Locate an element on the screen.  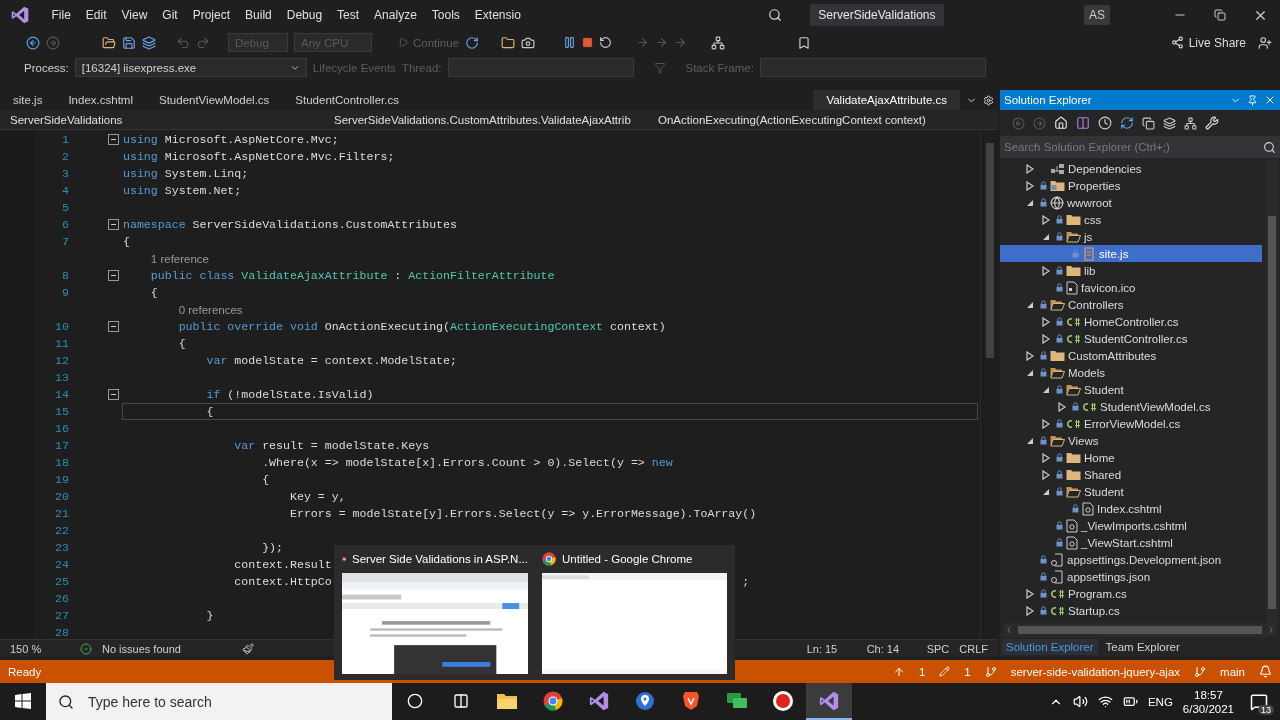
tree-item: Home is located at coordinates (1131, 457).